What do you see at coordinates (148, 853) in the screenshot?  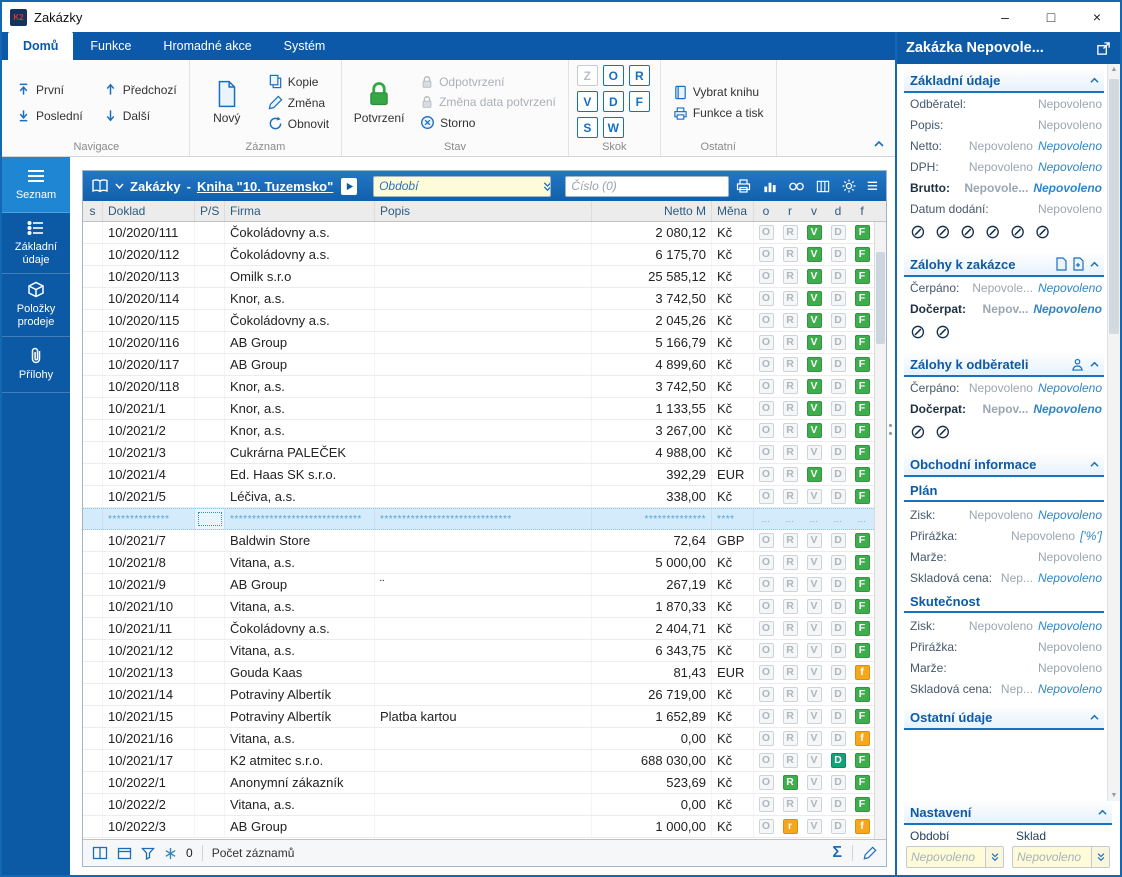 I see `filter-icon` at bounding box center [148, 853].